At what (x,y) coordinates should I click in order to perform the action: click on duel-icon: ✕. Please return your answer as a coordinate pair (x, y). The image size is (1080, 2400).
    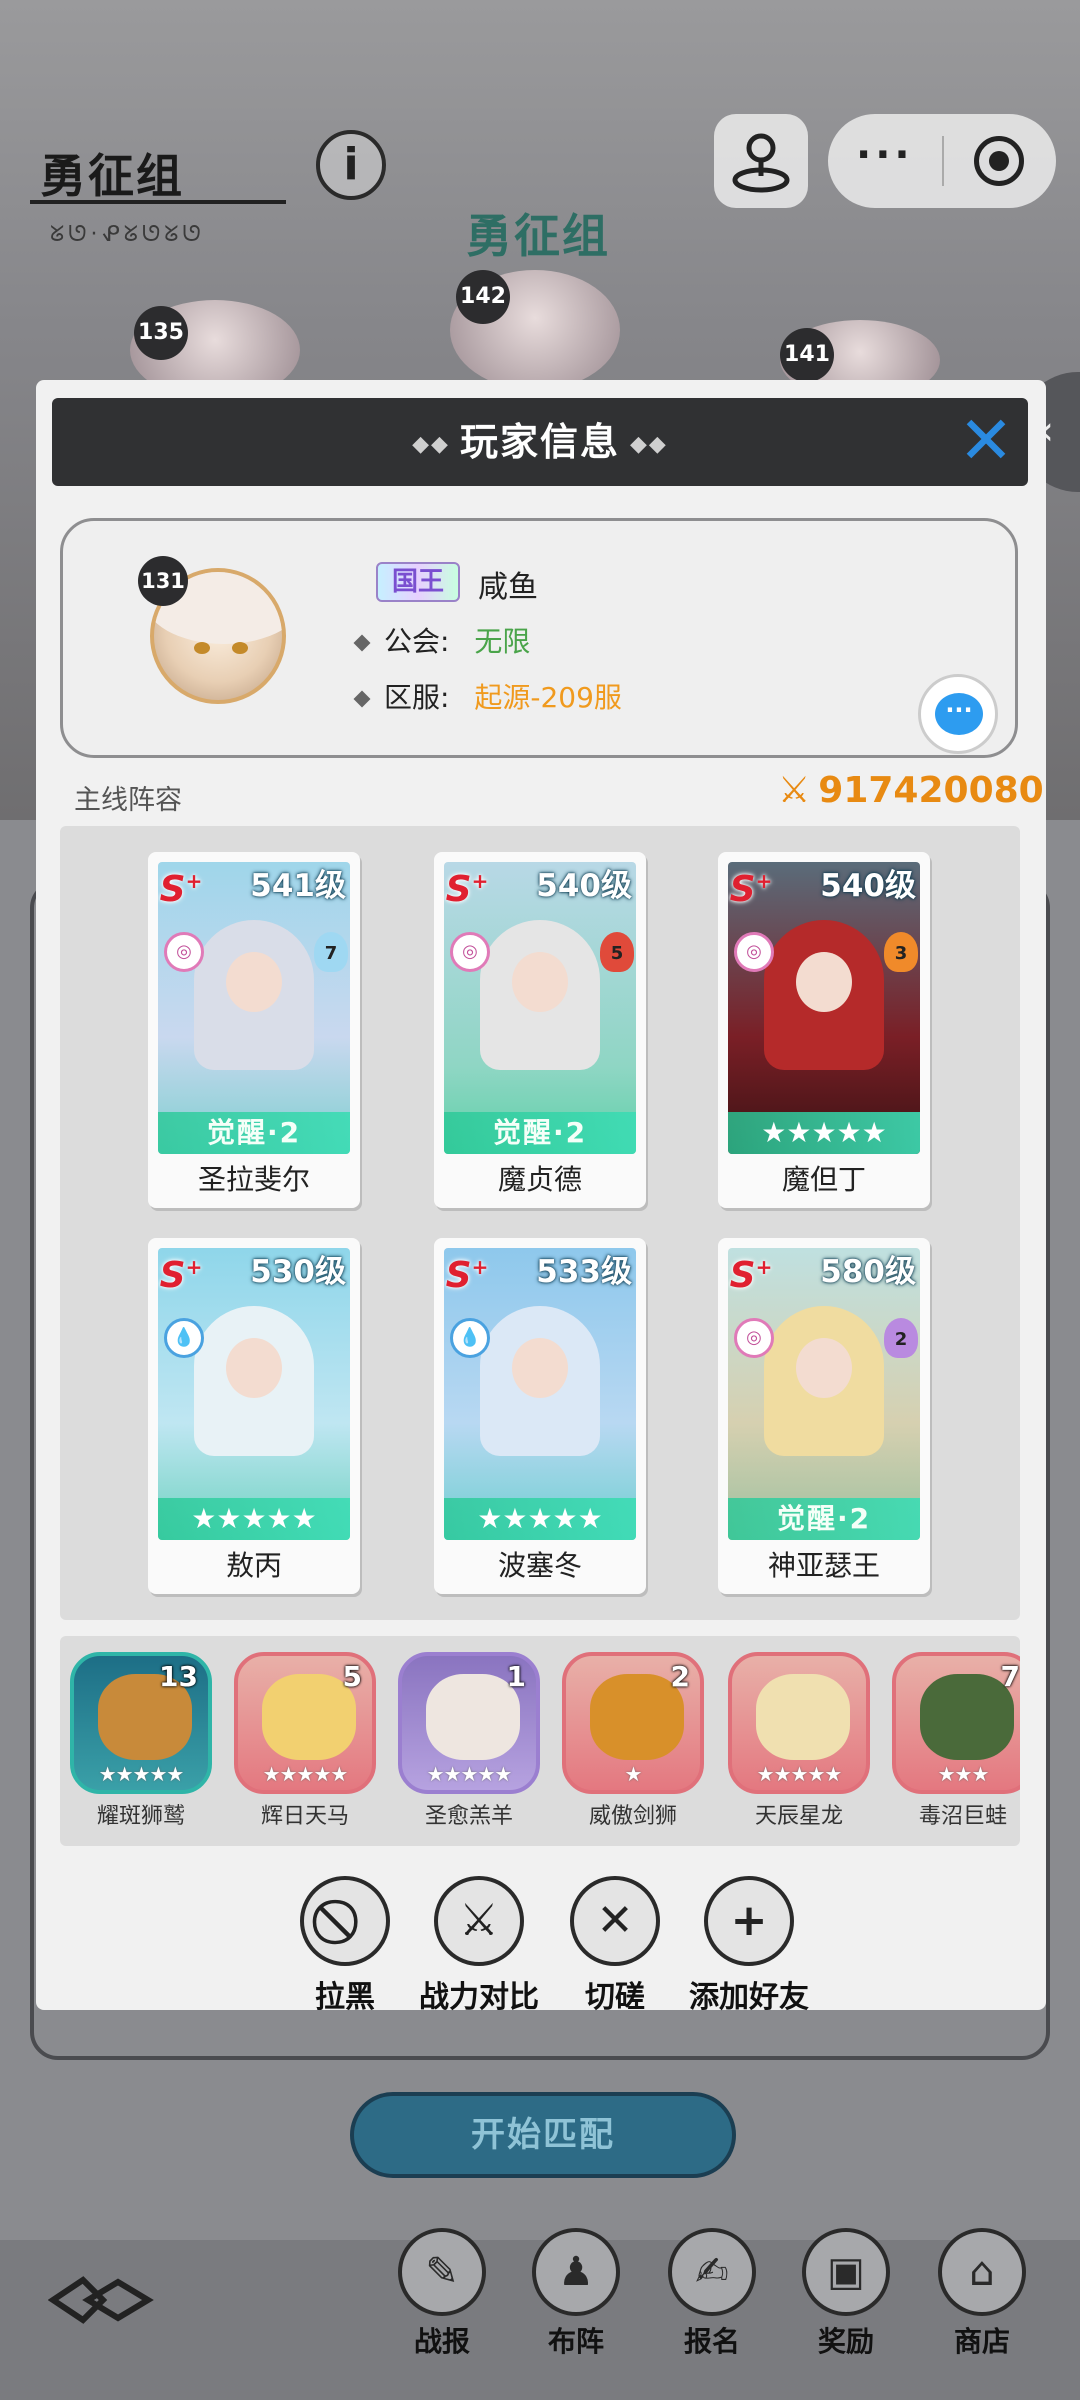
    Looking at the image, I should click on (615, 1921).